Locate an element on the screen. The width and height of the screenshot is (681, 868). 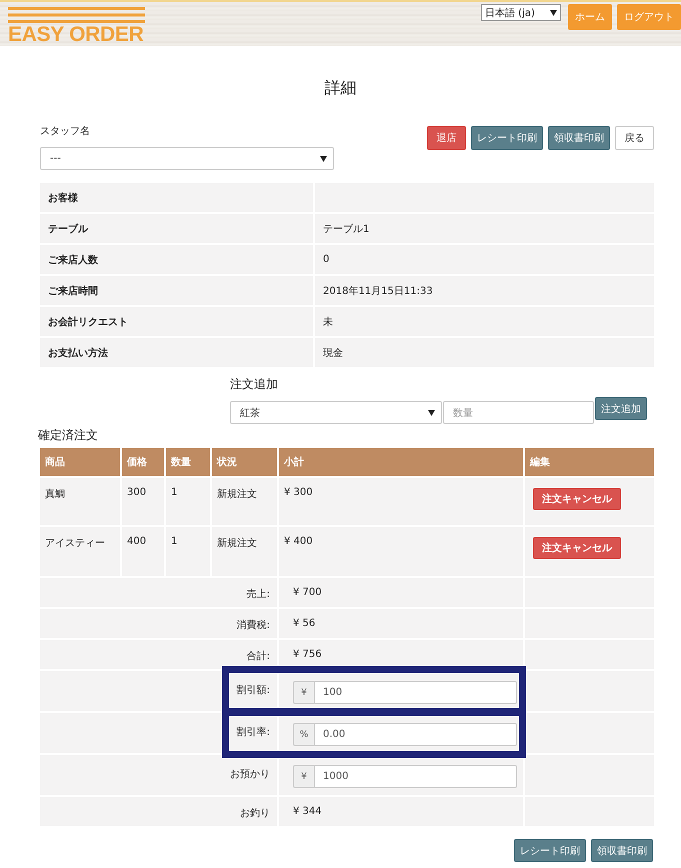
print-button: 領収書印刷 is located at coordinates (622, 850).